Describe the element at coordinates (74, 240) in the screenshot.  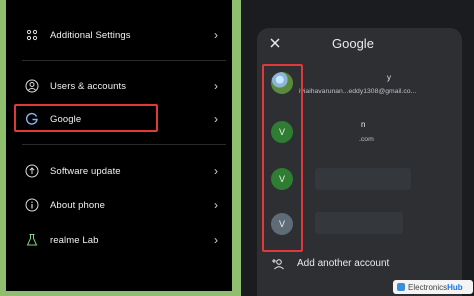
I see `settings-item-label: realme Lab` at that location.